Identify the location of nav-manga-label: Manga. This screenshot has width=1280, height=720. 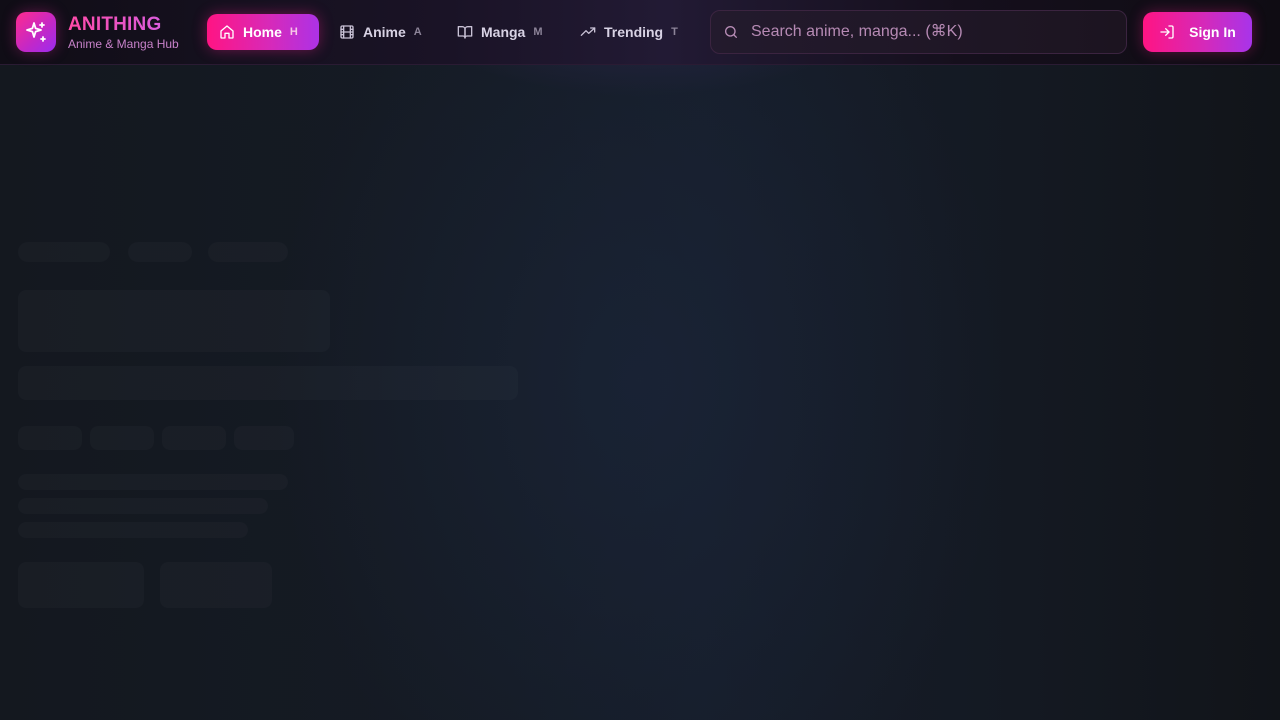
(503, 32).